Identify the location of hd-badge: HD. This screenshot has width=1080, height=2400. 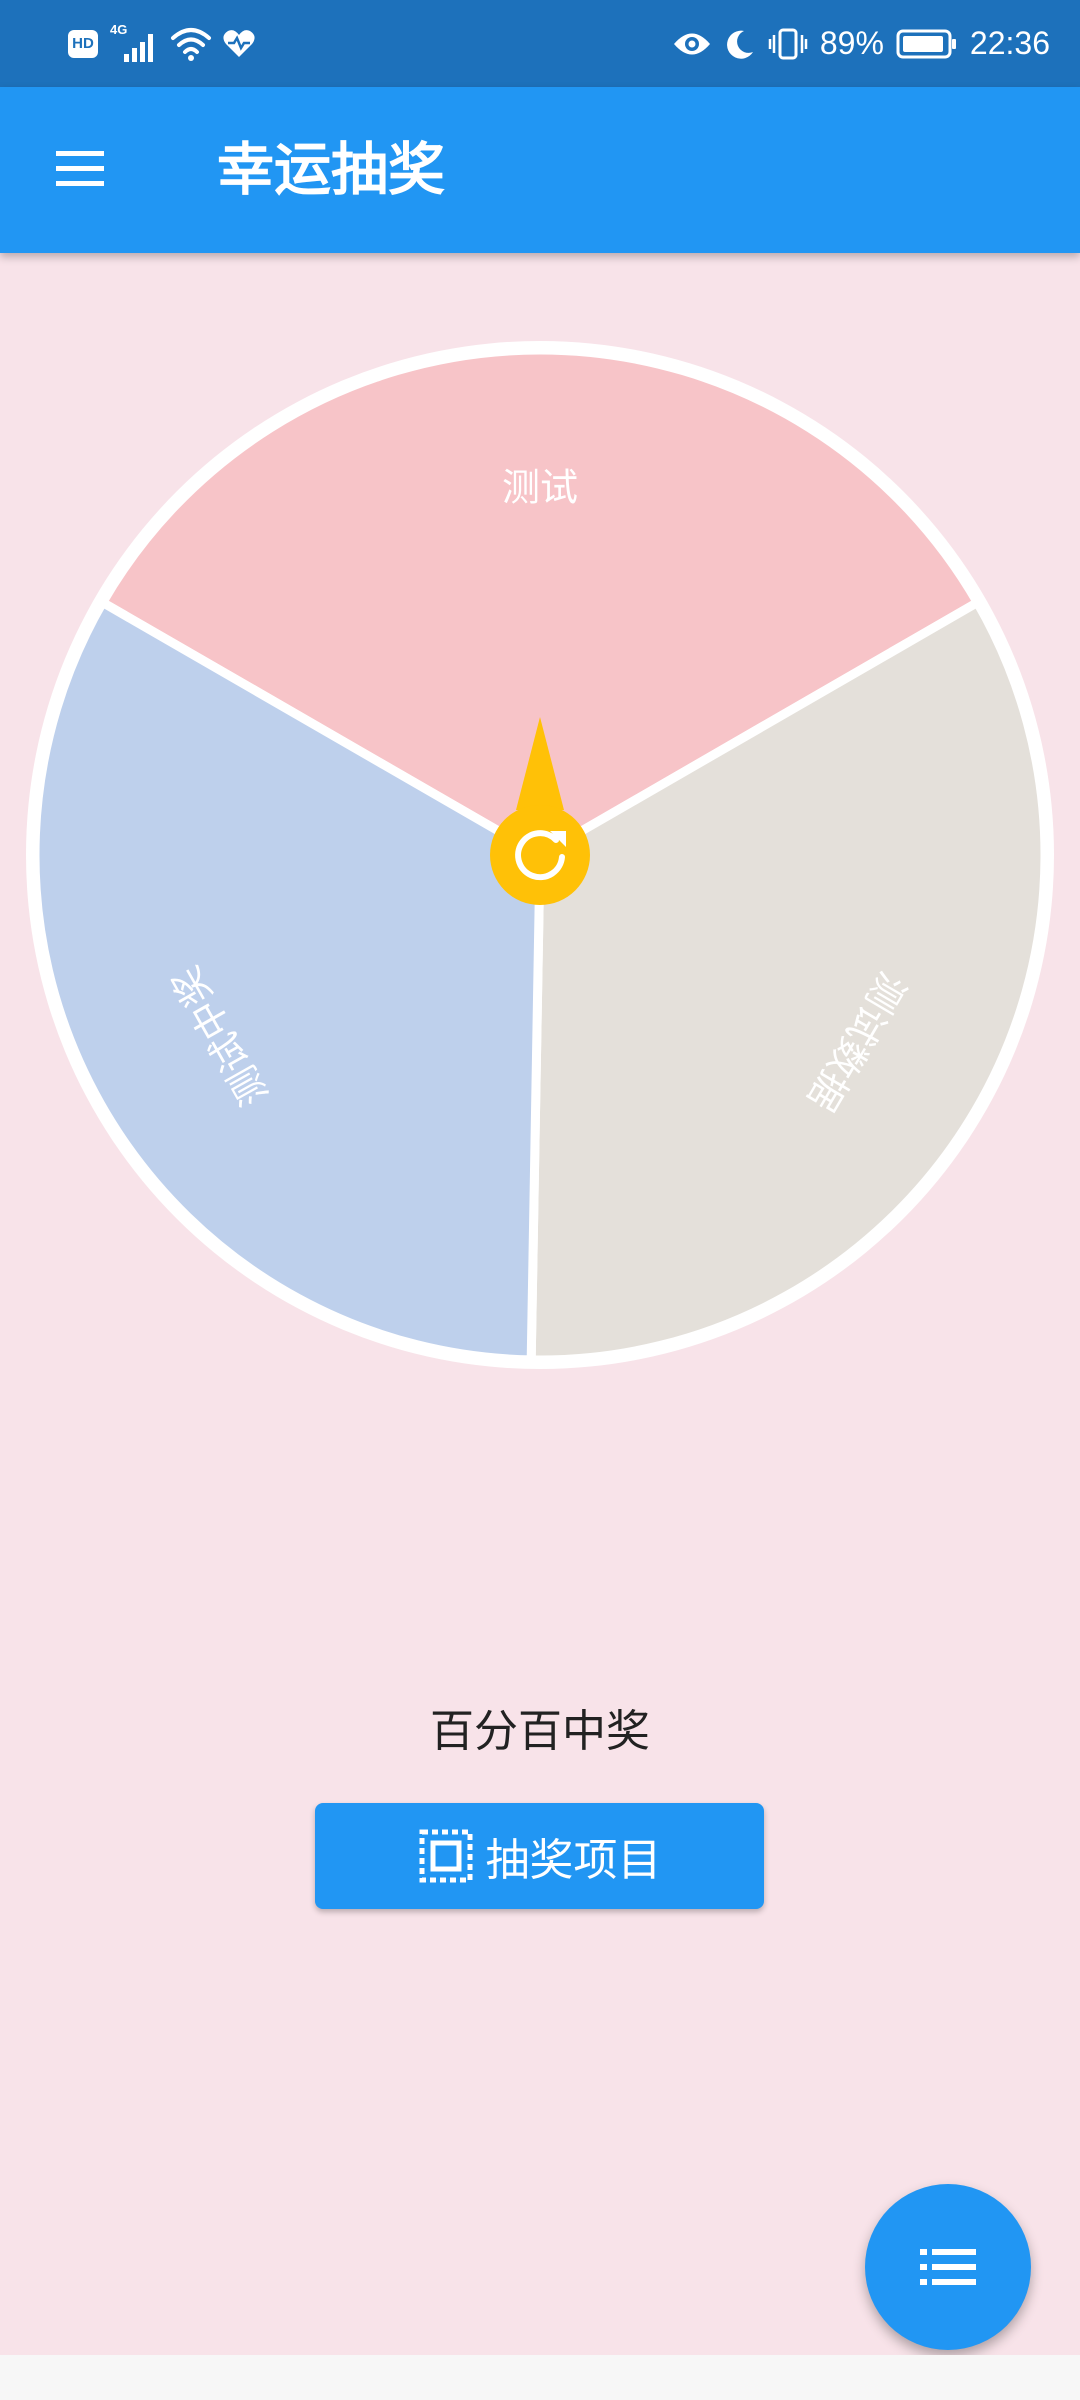
(83, 43).